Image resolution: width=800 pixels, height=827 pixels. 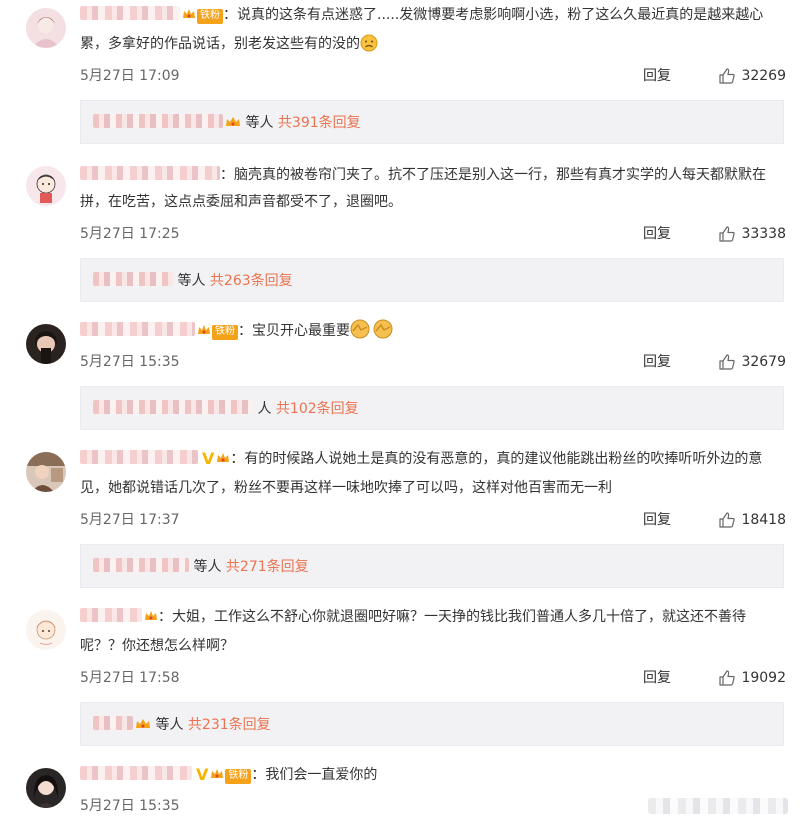 I want to click on comment-meta: 5月27日 15:35 回复 32679, so click(x=433, y=362).